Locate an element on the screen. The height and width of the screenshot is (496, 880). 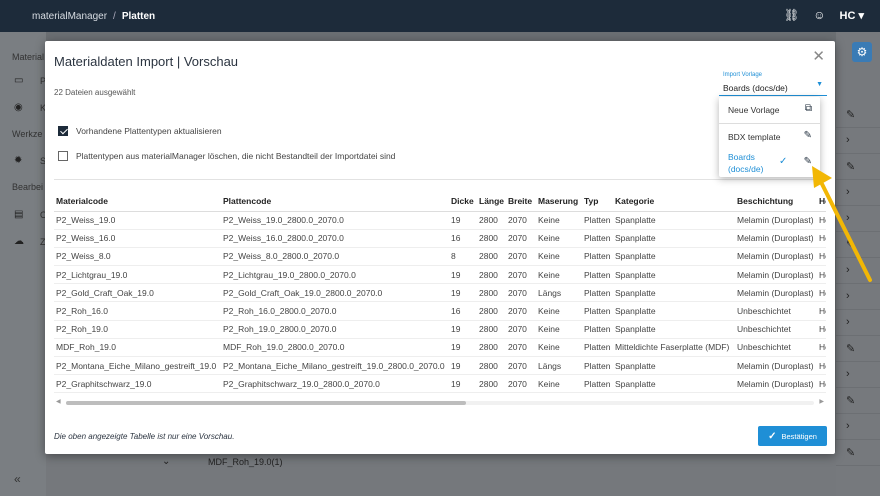
chevron-down-icon: ⌄ is located at coordinates (166, 461).